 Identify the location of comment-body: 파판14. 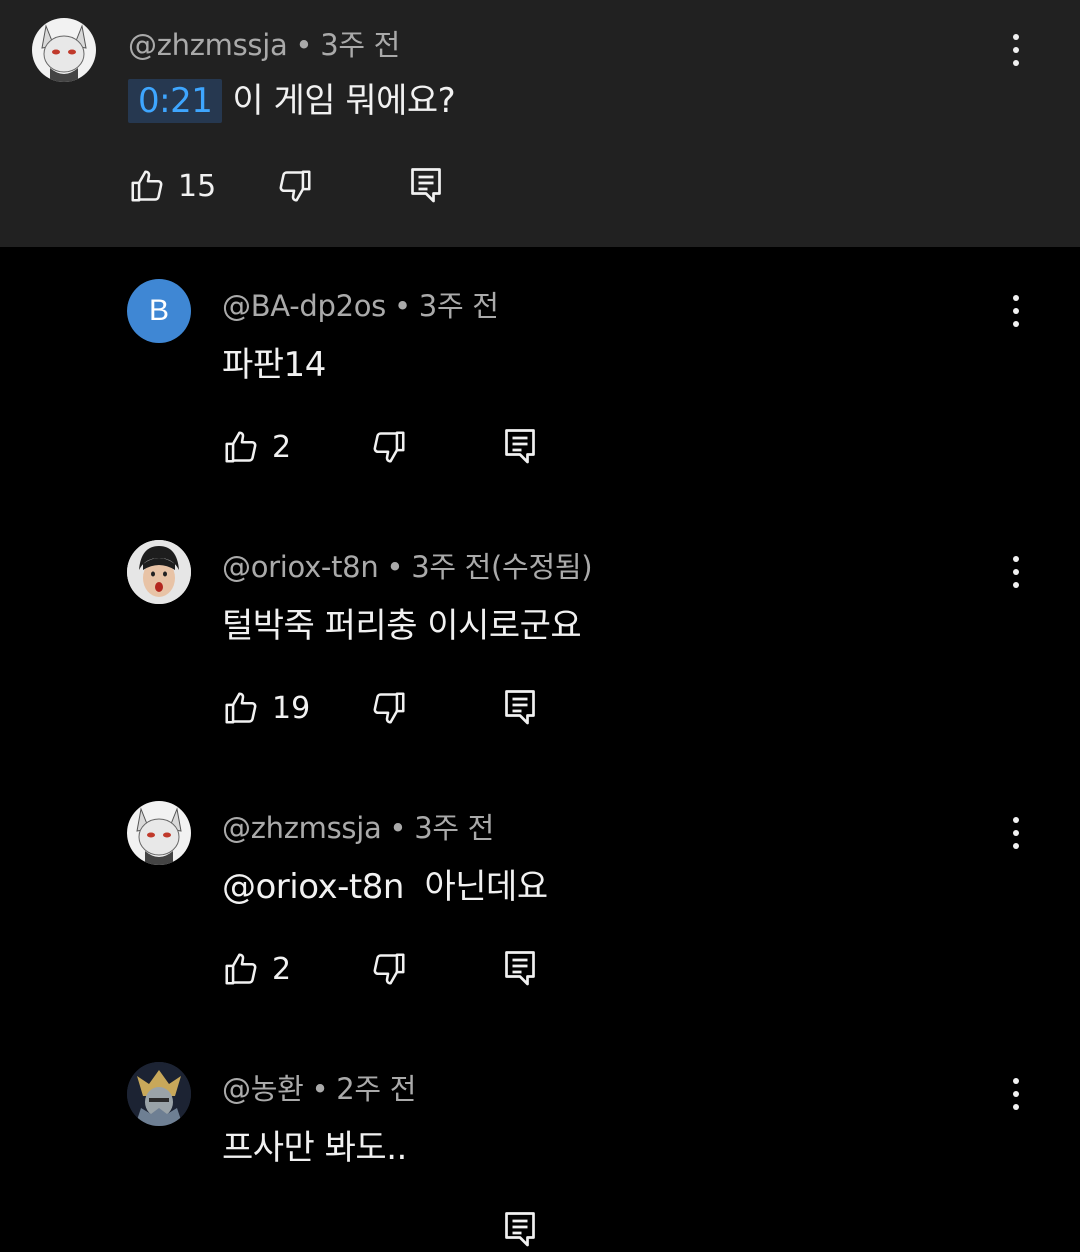
(274, 365).